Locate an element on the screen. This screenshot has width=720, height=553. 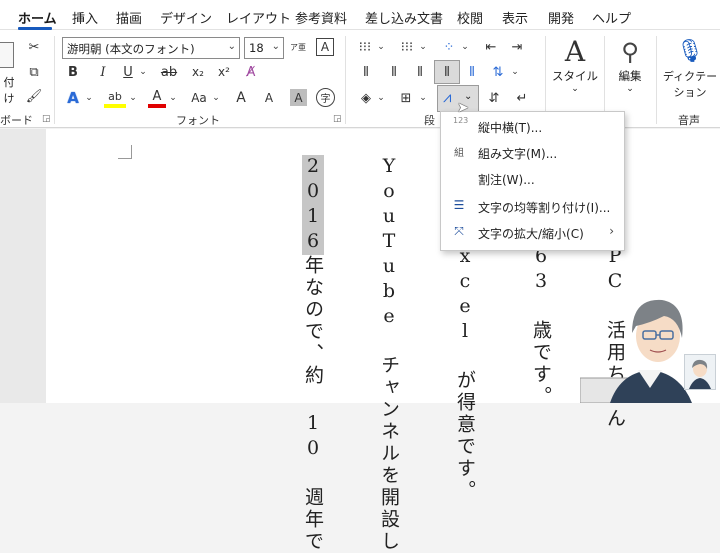
paragraph-group-label: 段 is located at coordinates (429, 120).